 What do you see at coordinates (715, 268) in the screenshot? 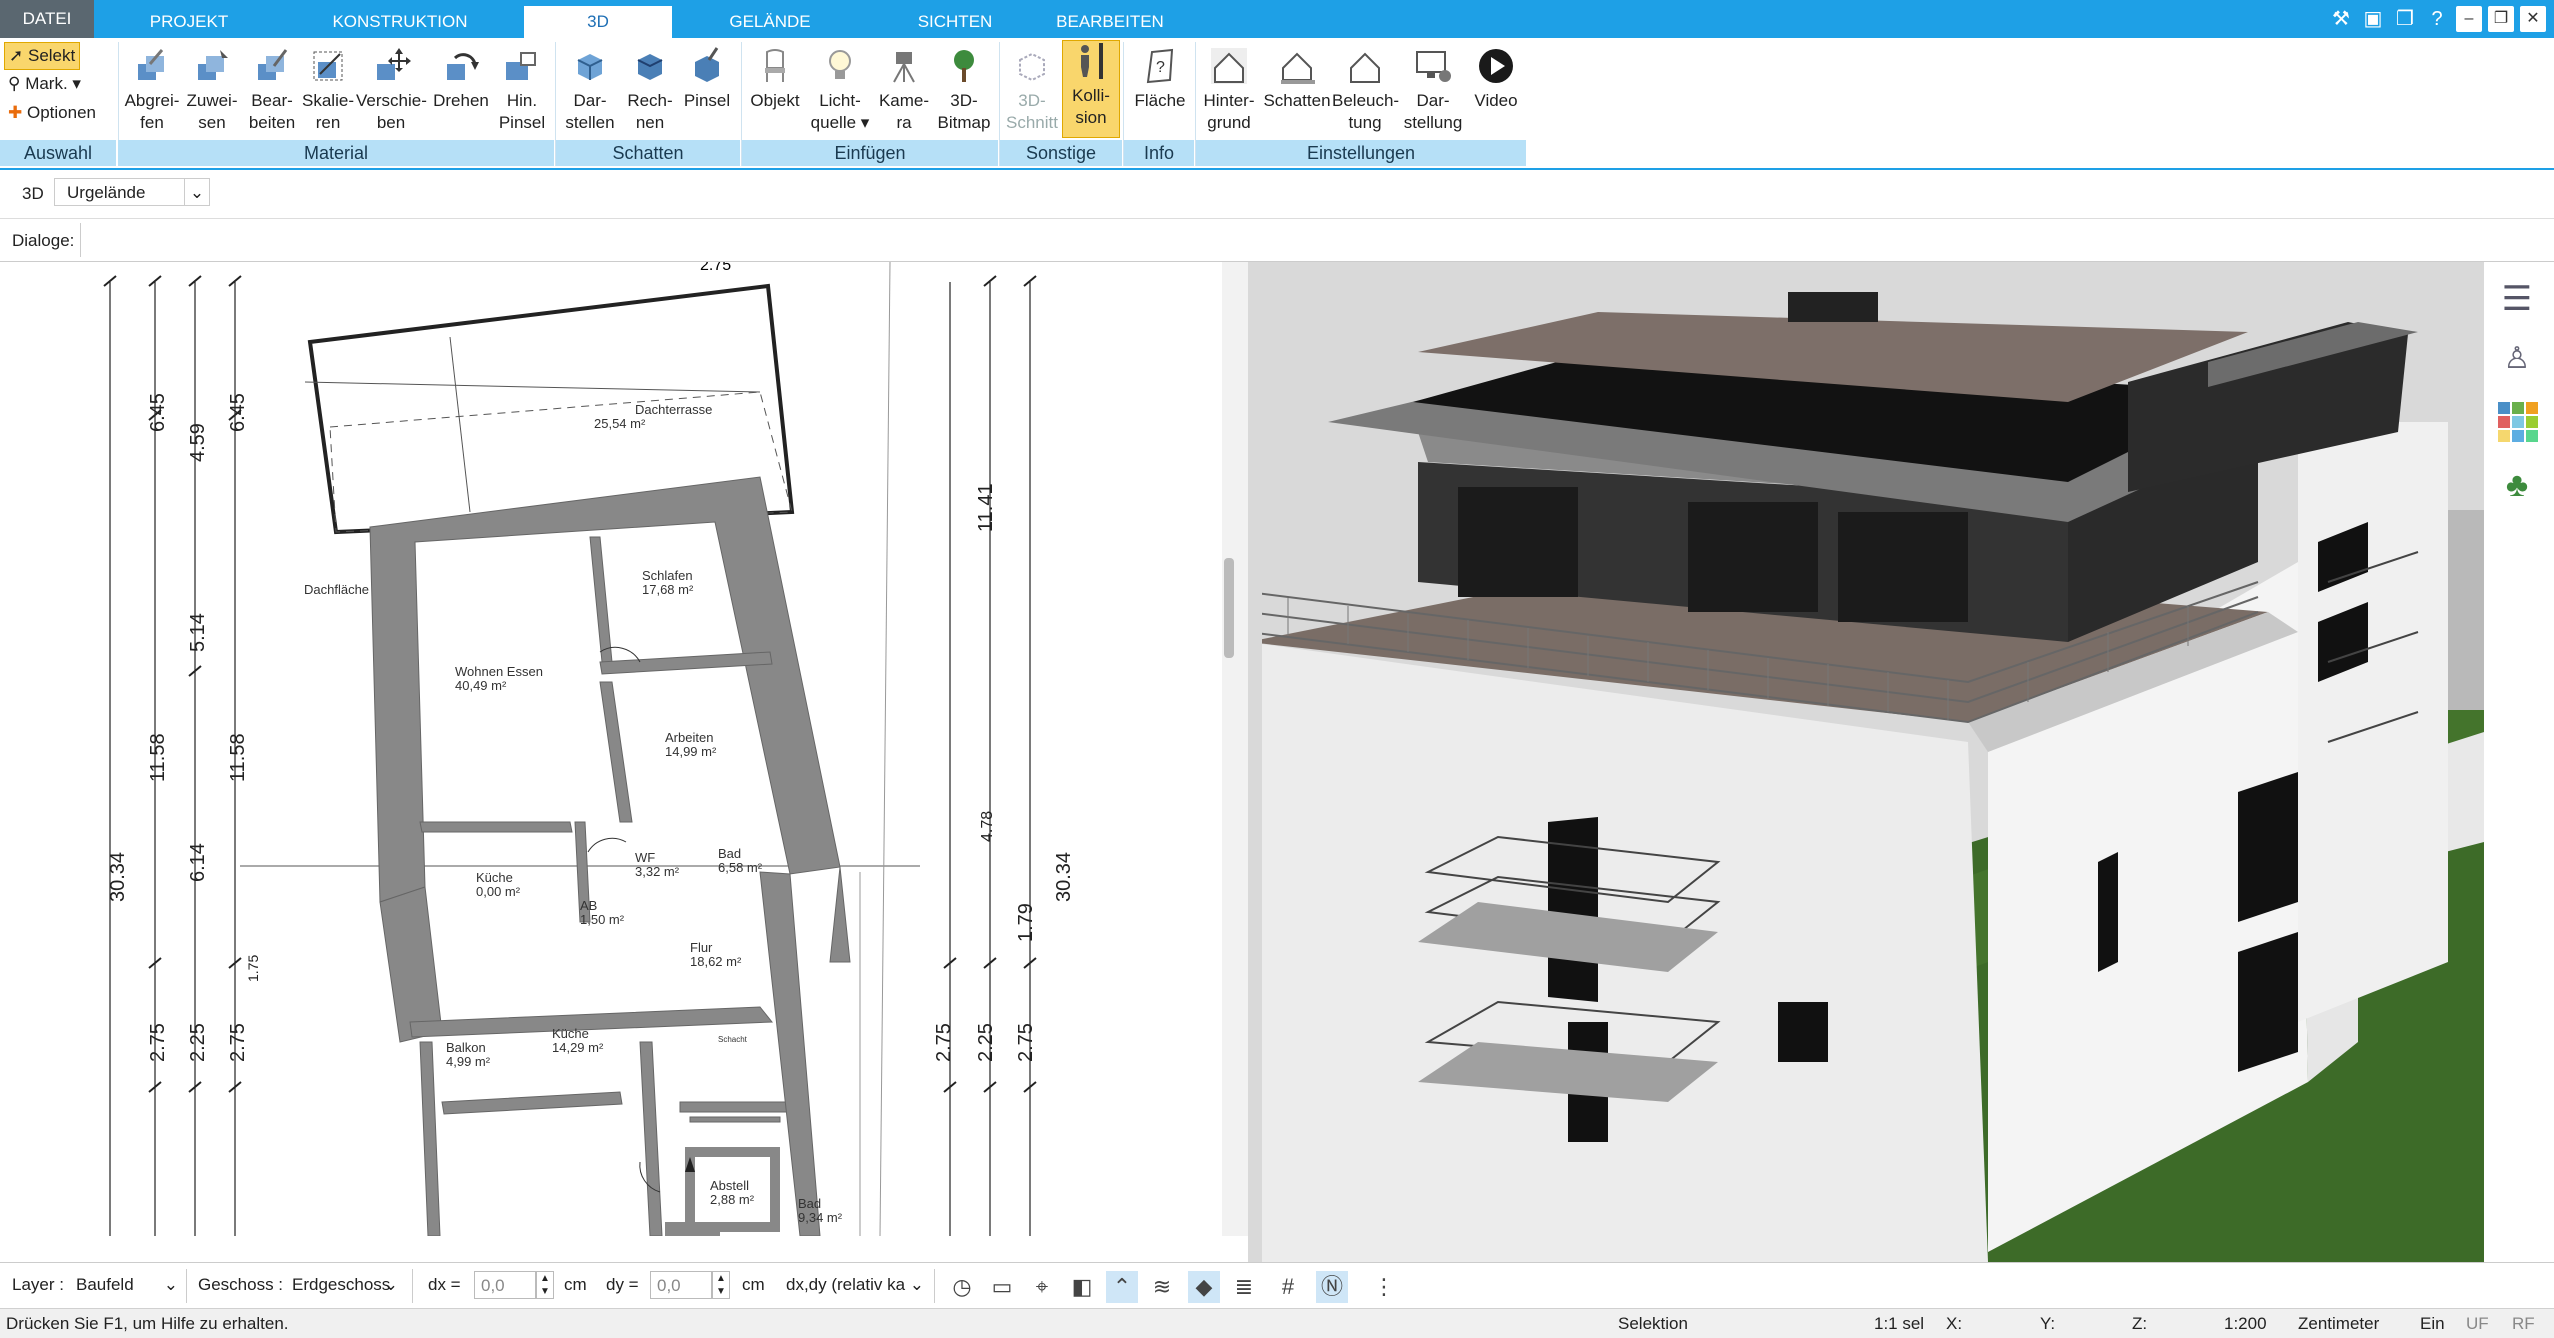
I see `top-dimension: 2.75` at bounding box center [715, 268].